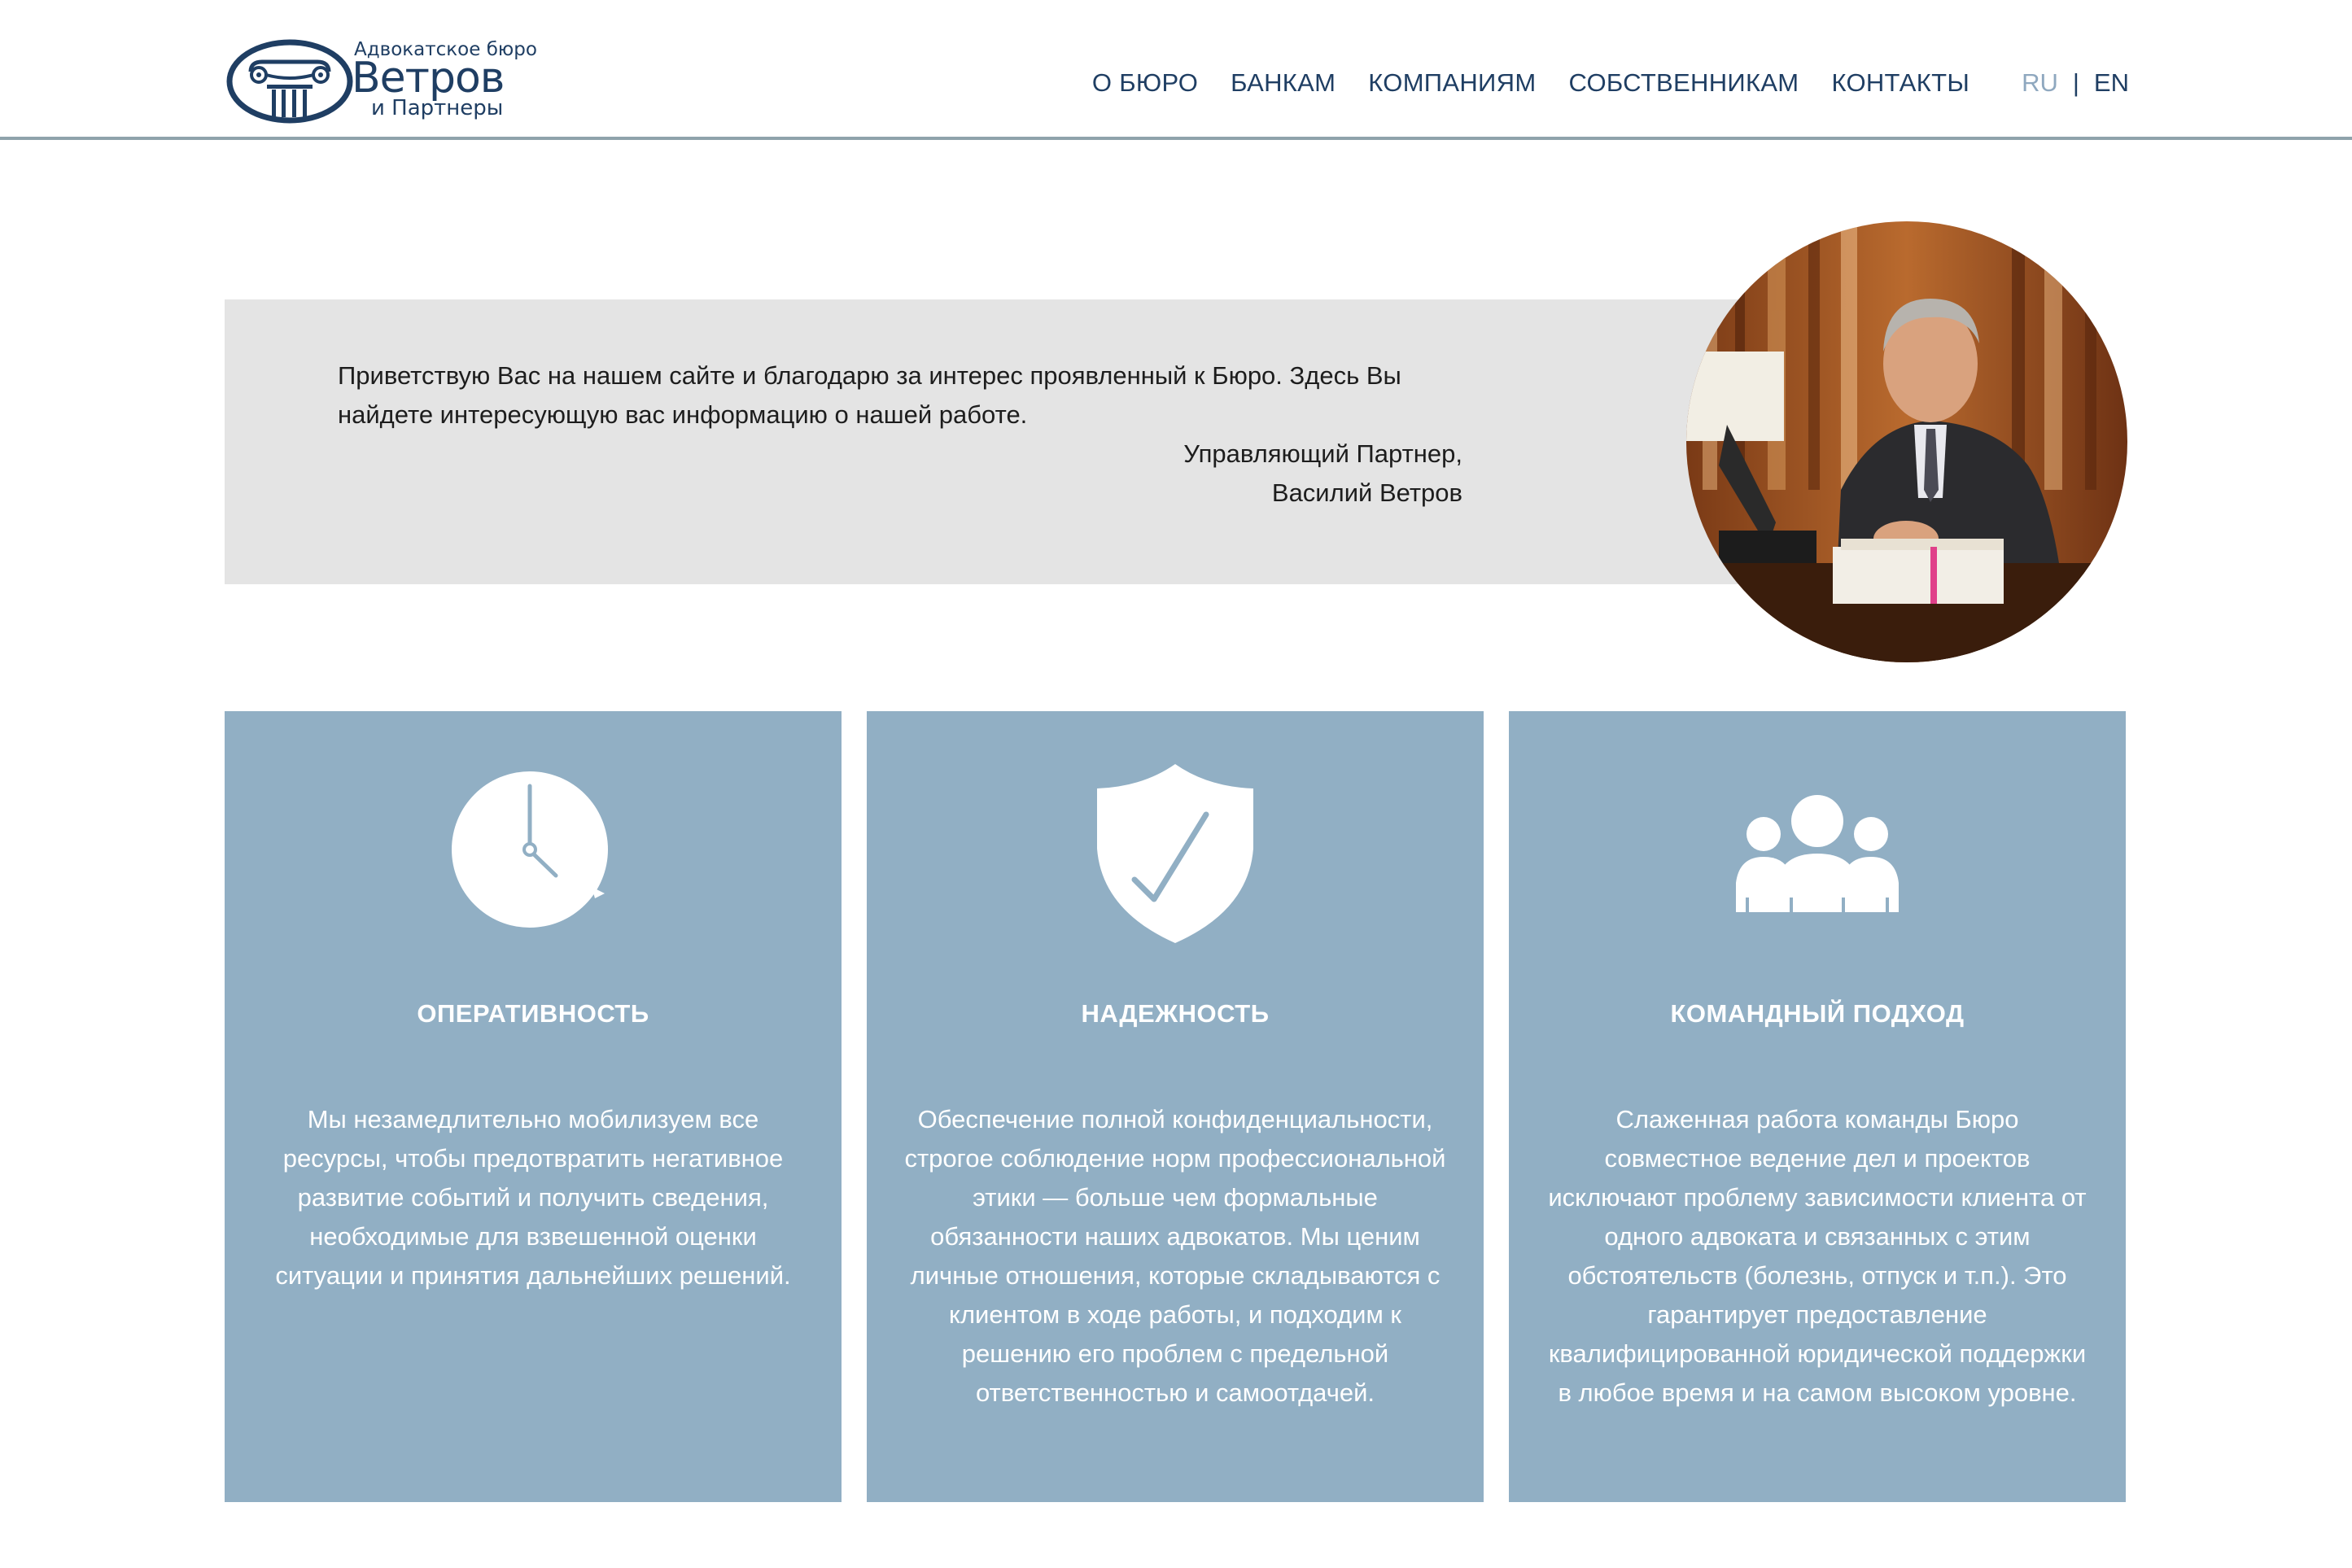 The height and width of the screenshot is (1568, 2352). What do you see at coordinates (1175, 853) in the screenshot?
I see `shield-check-icon` at bounding box center [1175, 853].